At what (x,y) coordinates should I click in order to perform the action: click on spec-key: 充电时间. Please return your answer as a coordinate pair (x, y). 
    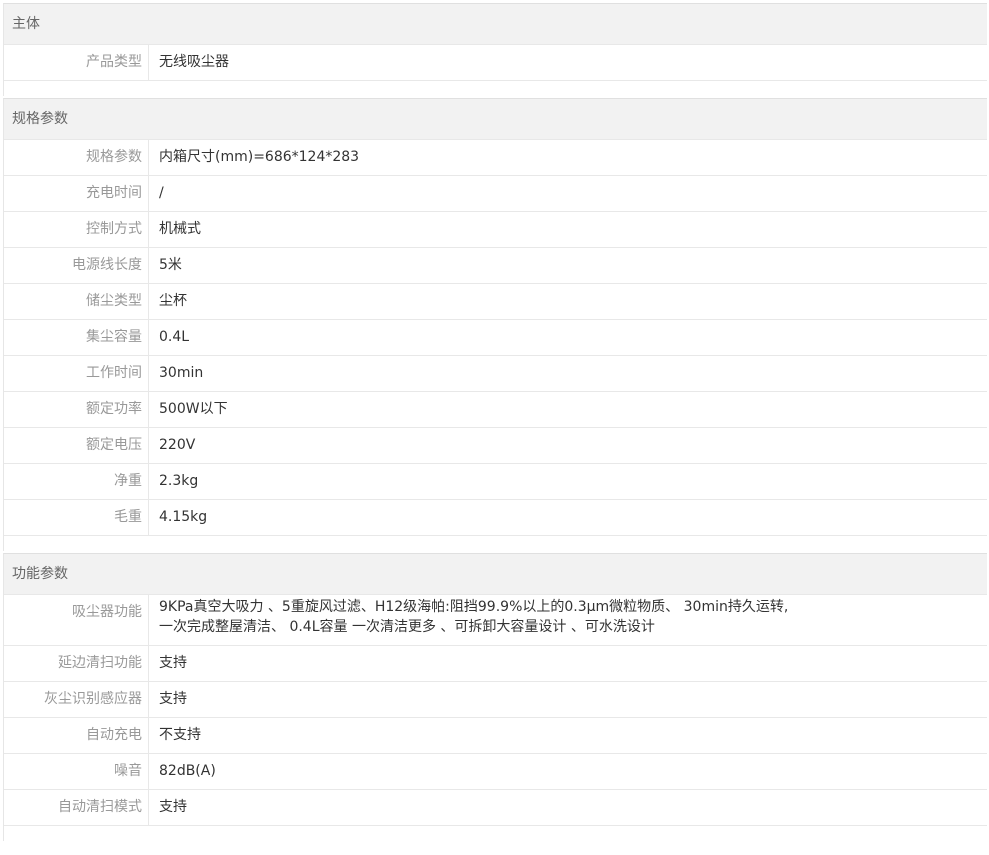
    Looking at the image, I should click on (76, 193).